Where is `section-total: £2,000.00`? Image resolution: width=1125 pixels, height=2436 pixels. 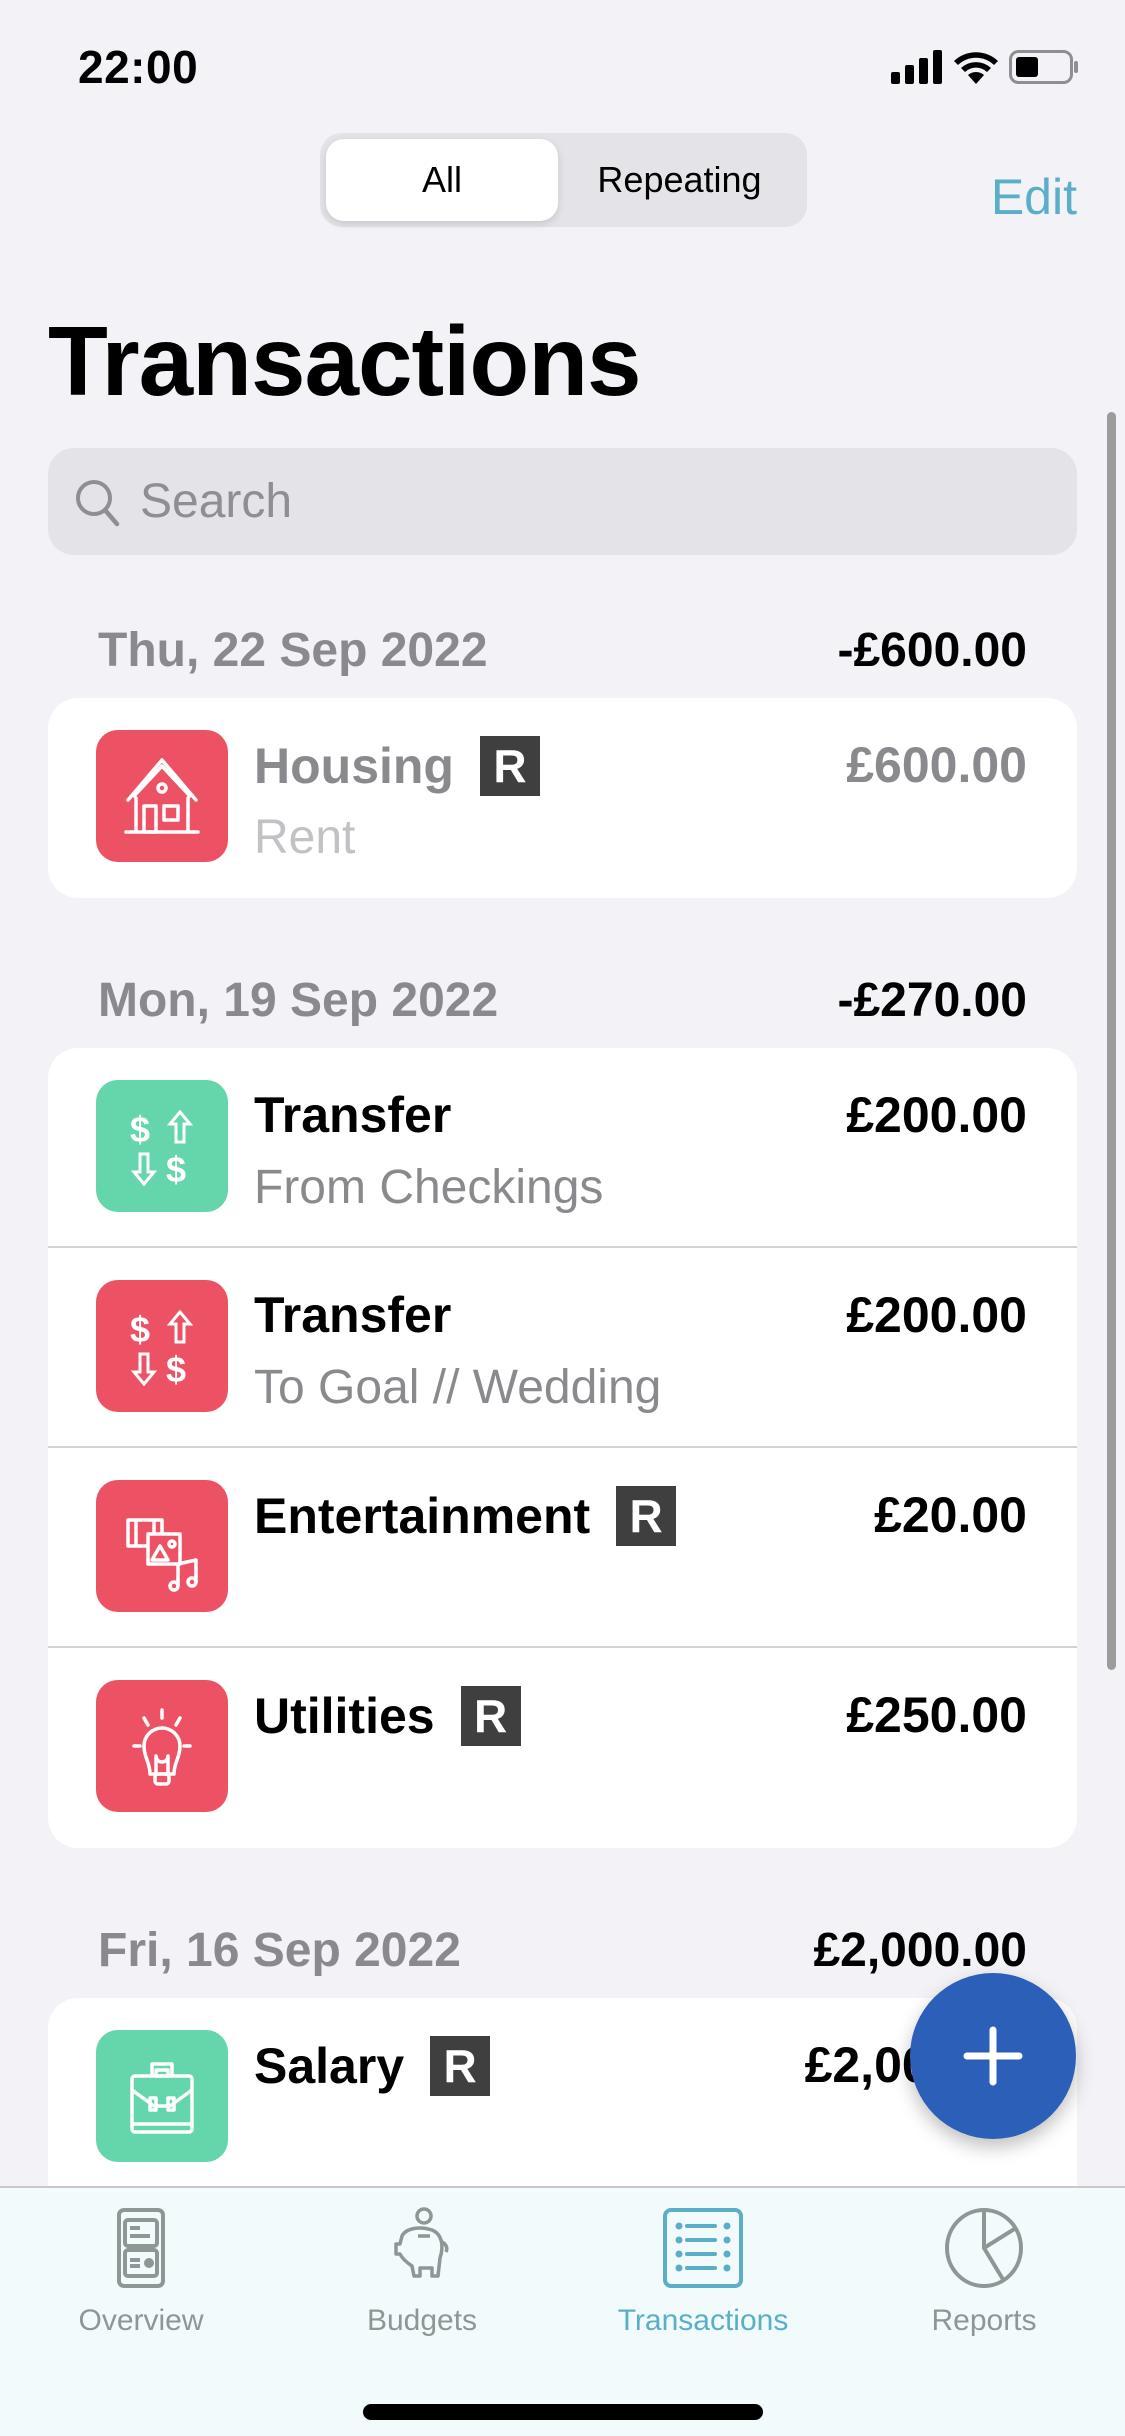
section-total: £2,000.00 is located at coordinates (920, 1950).